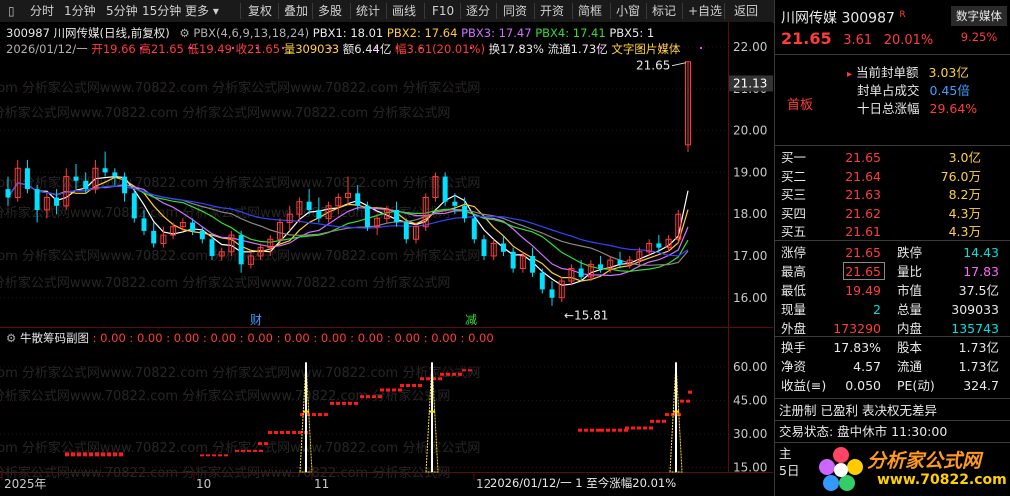 The height and width of the screenshot is (496, 1010). Describe the element at coordinates (203, 484) in the screenshot. I see `x-tick-label: 10` at that location.